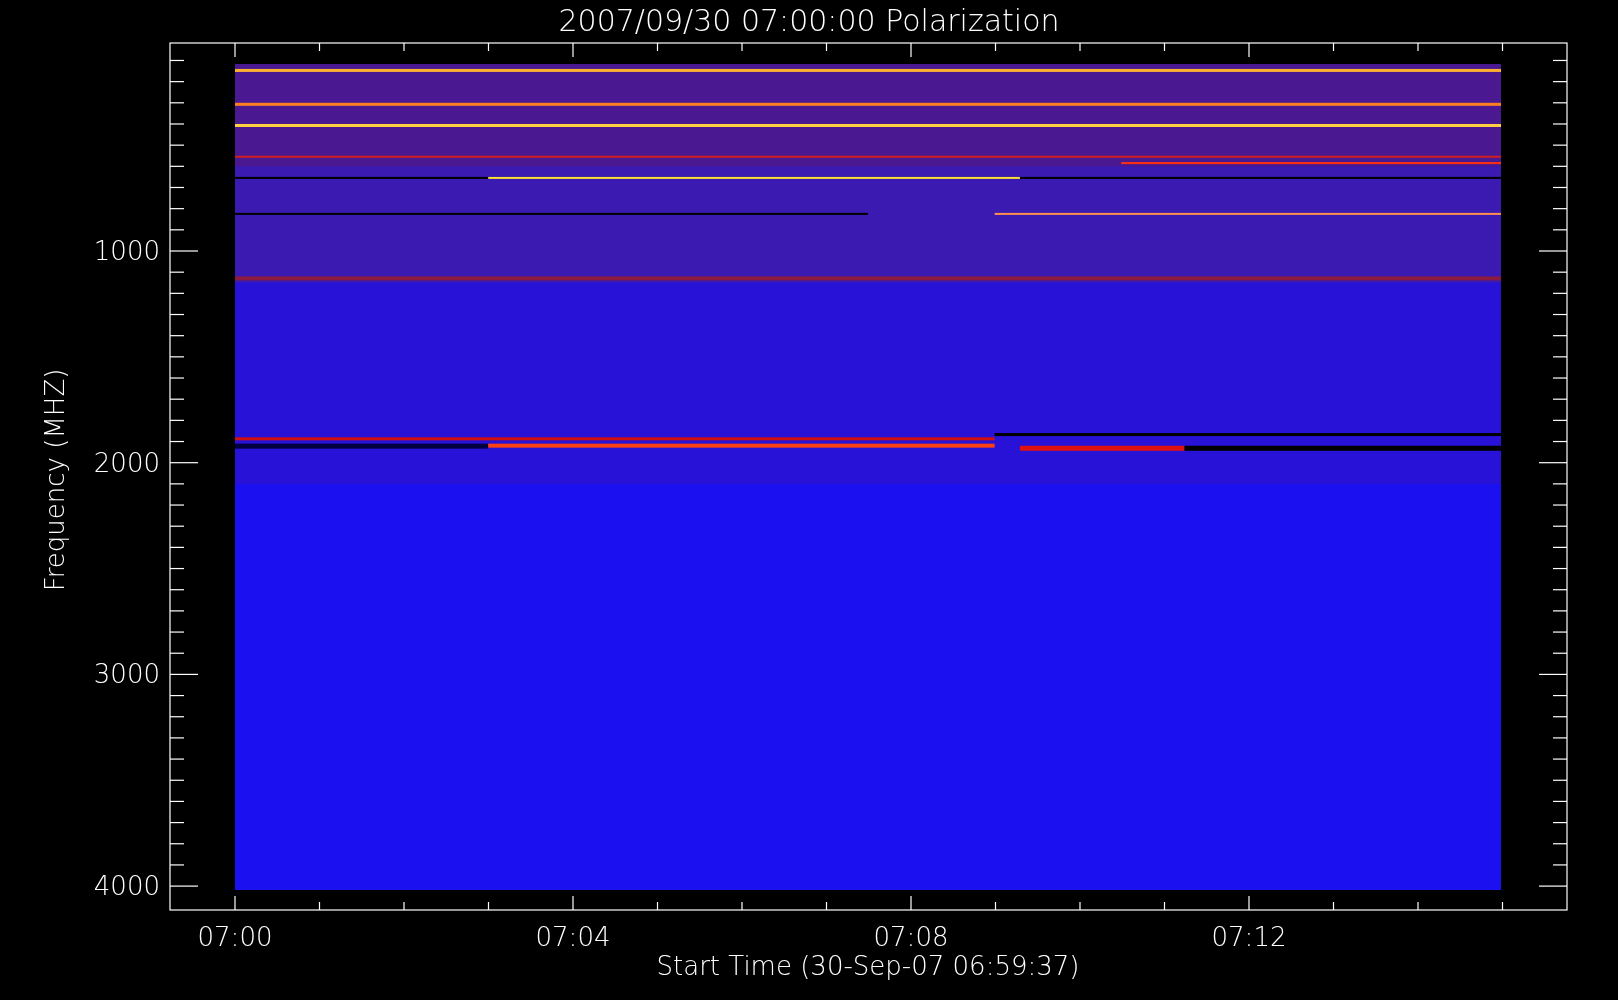 The height and width of the screenshot is (1000, 1618). I want to click on chart-title: 2007/09/30 07:00:00 Polarization, so click(809, 20).